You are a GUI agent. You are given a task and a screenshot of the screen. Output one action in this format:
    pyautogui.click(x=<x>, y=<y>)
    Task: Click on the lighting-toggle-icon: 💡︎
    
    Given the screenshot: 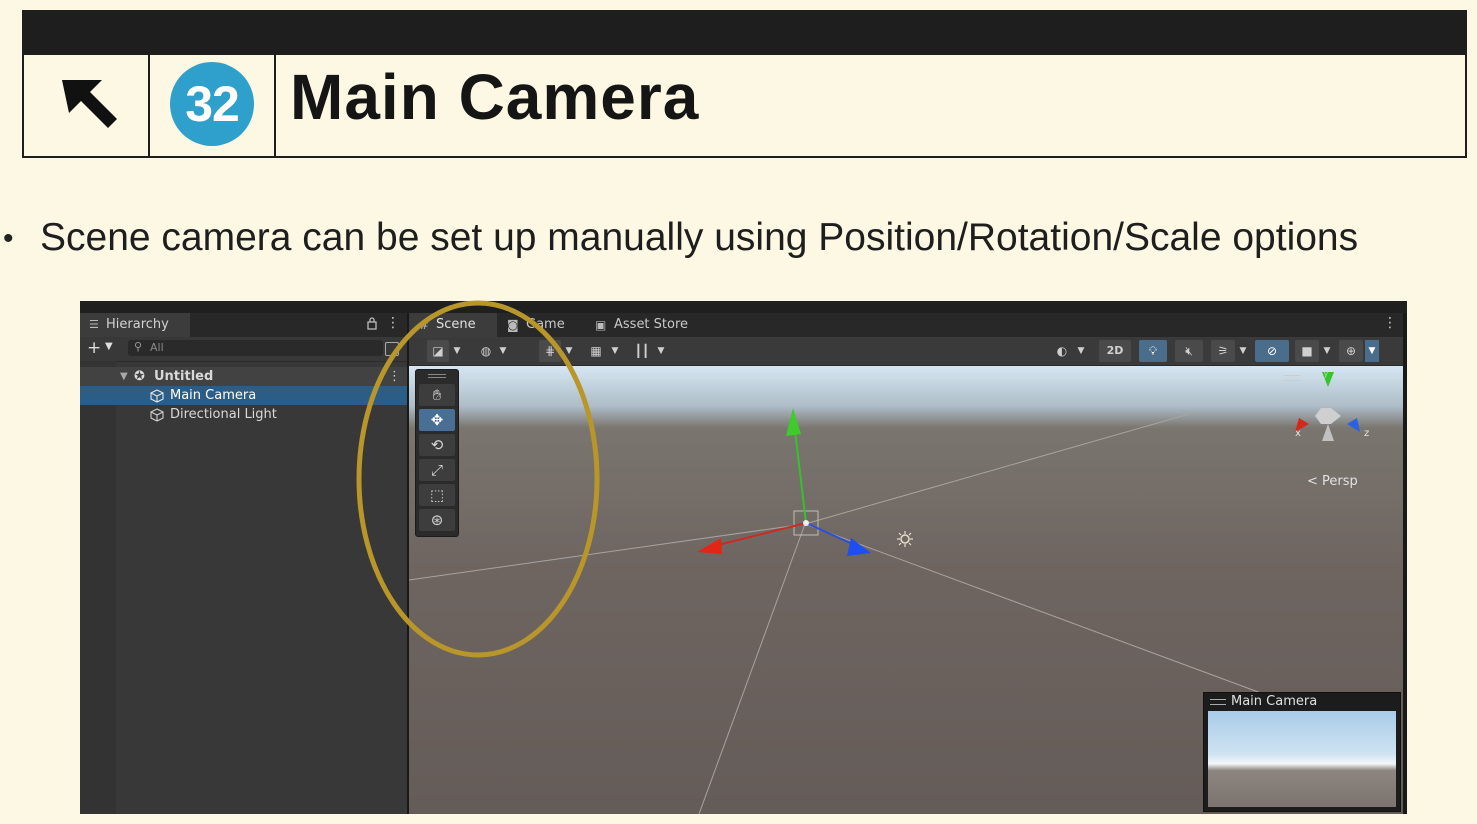 What is the action you would take?
    pyautogui.click(x=1153, y=351)
    